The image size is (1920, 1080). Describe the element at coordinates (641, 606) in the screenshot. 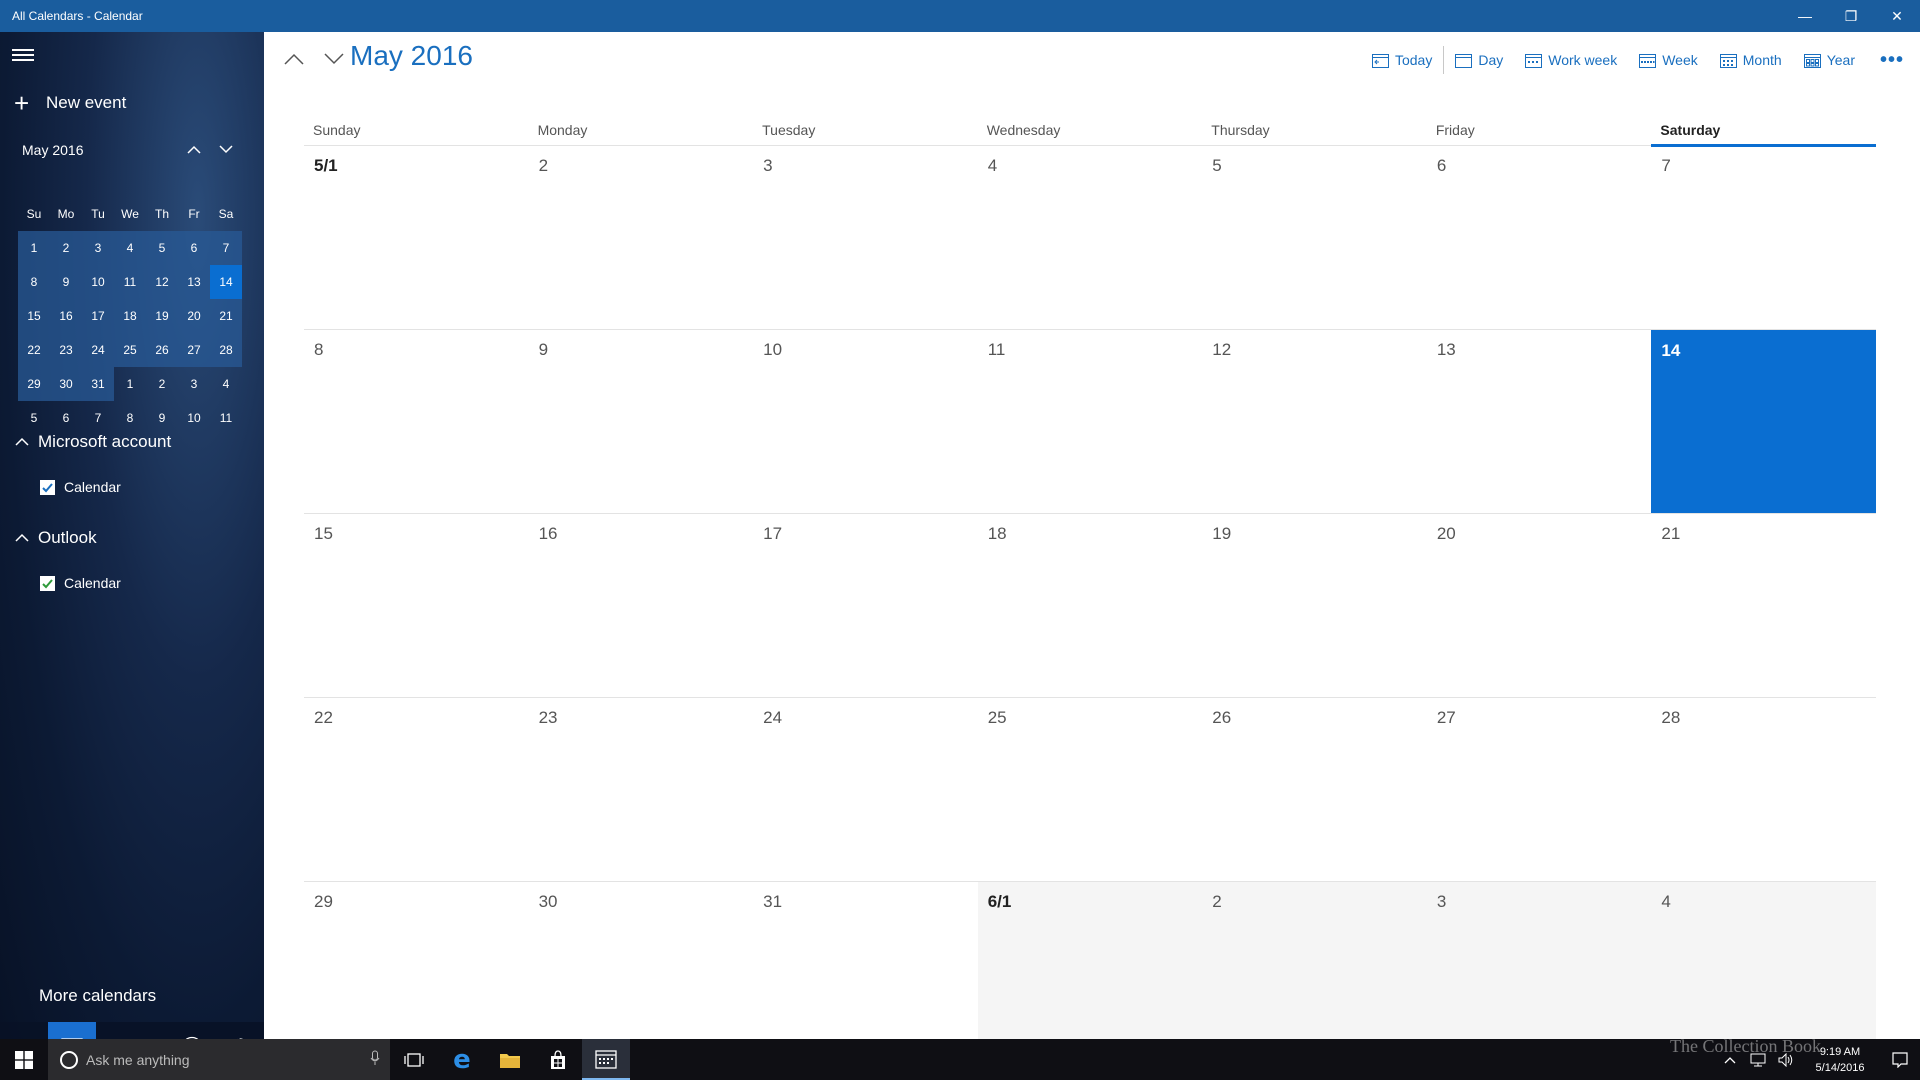

I see `day-cell: 16` at that location.